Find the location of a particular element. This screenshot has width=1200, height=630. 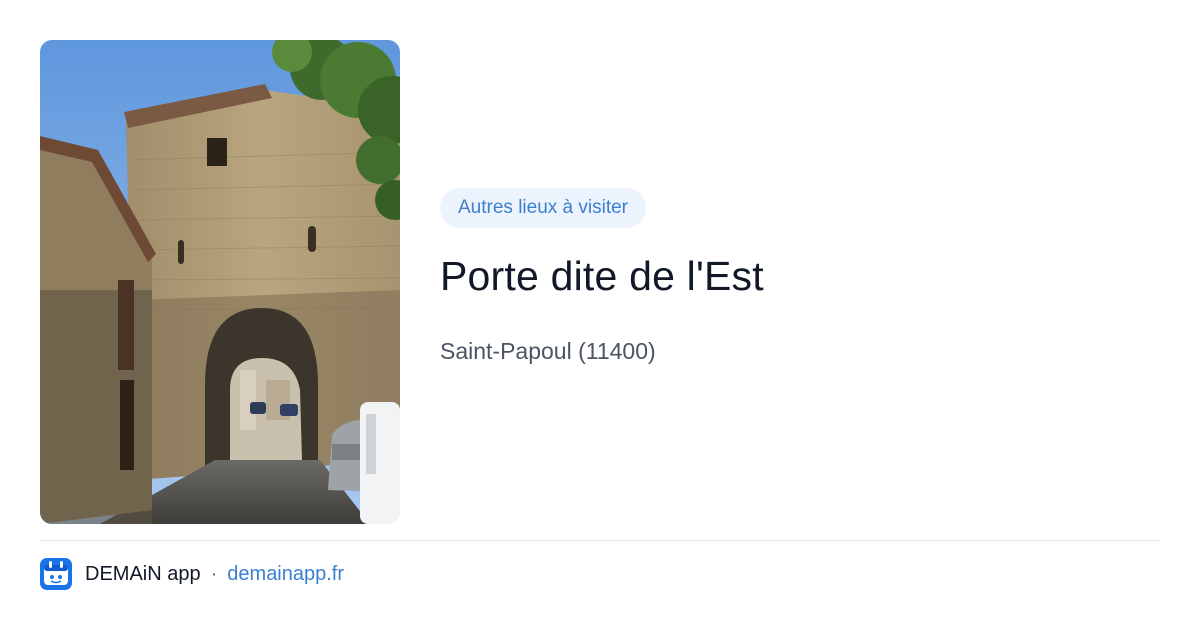

demain-logo-icon is located at coordinates (56, 574).